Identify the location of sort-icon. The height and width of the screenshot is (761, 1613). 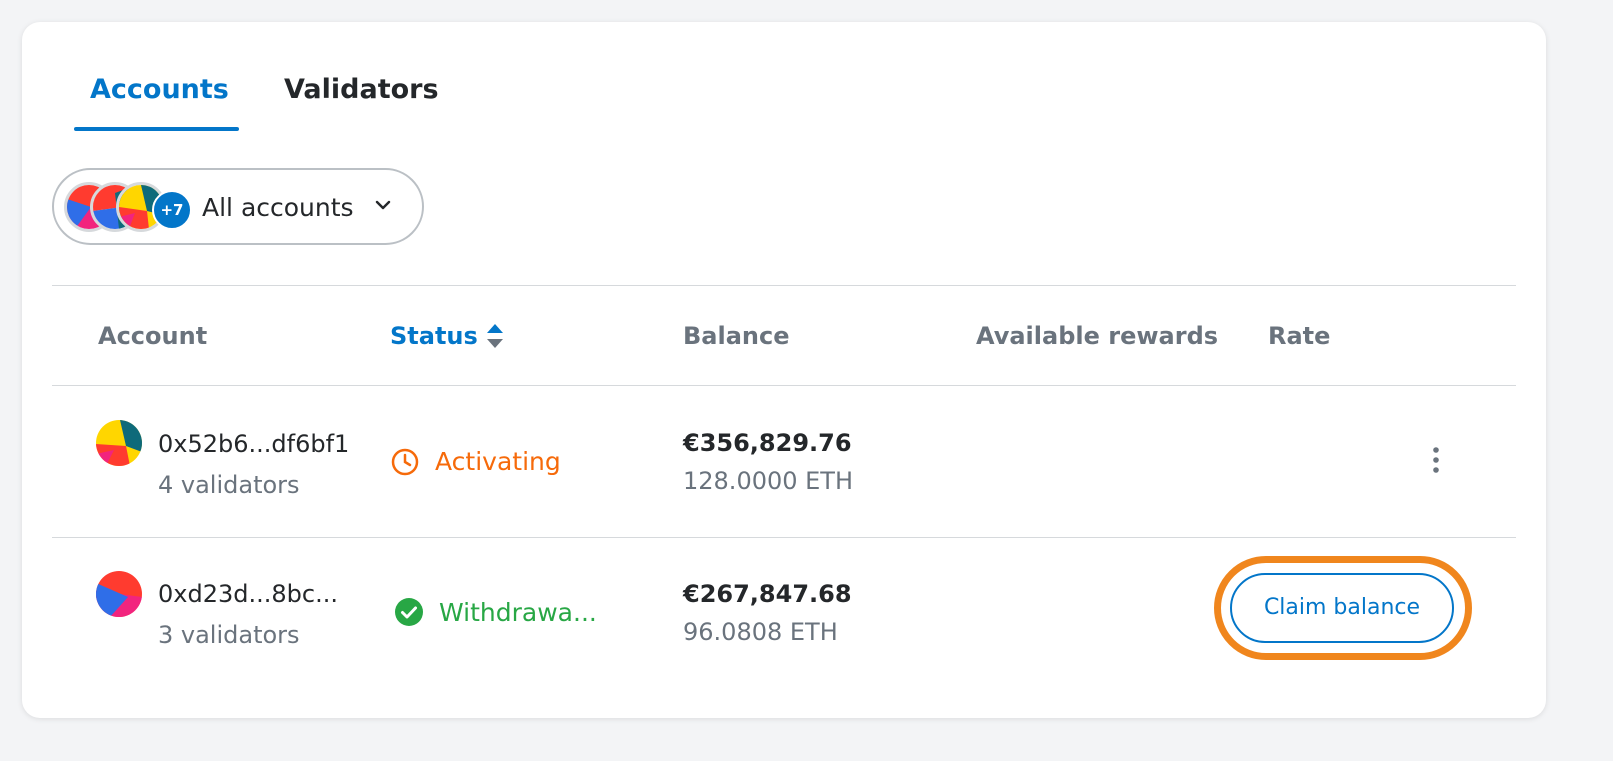
(495, 336).